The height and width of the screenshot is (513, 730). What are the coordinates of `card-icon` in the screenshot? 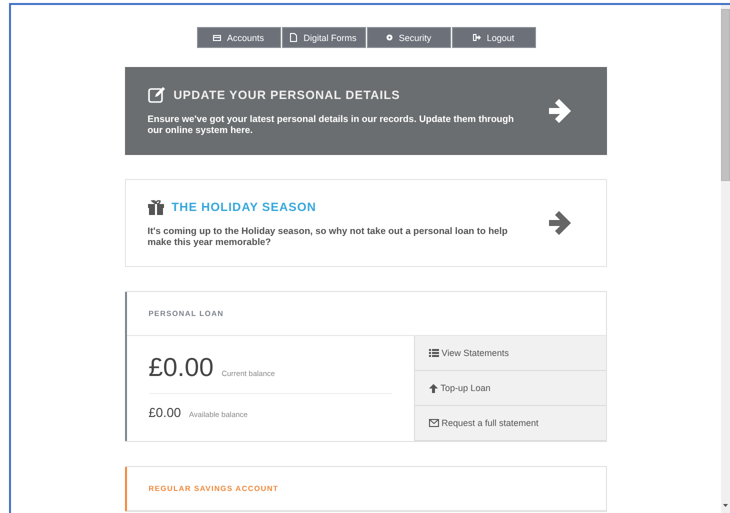 It's located at (216, 37).